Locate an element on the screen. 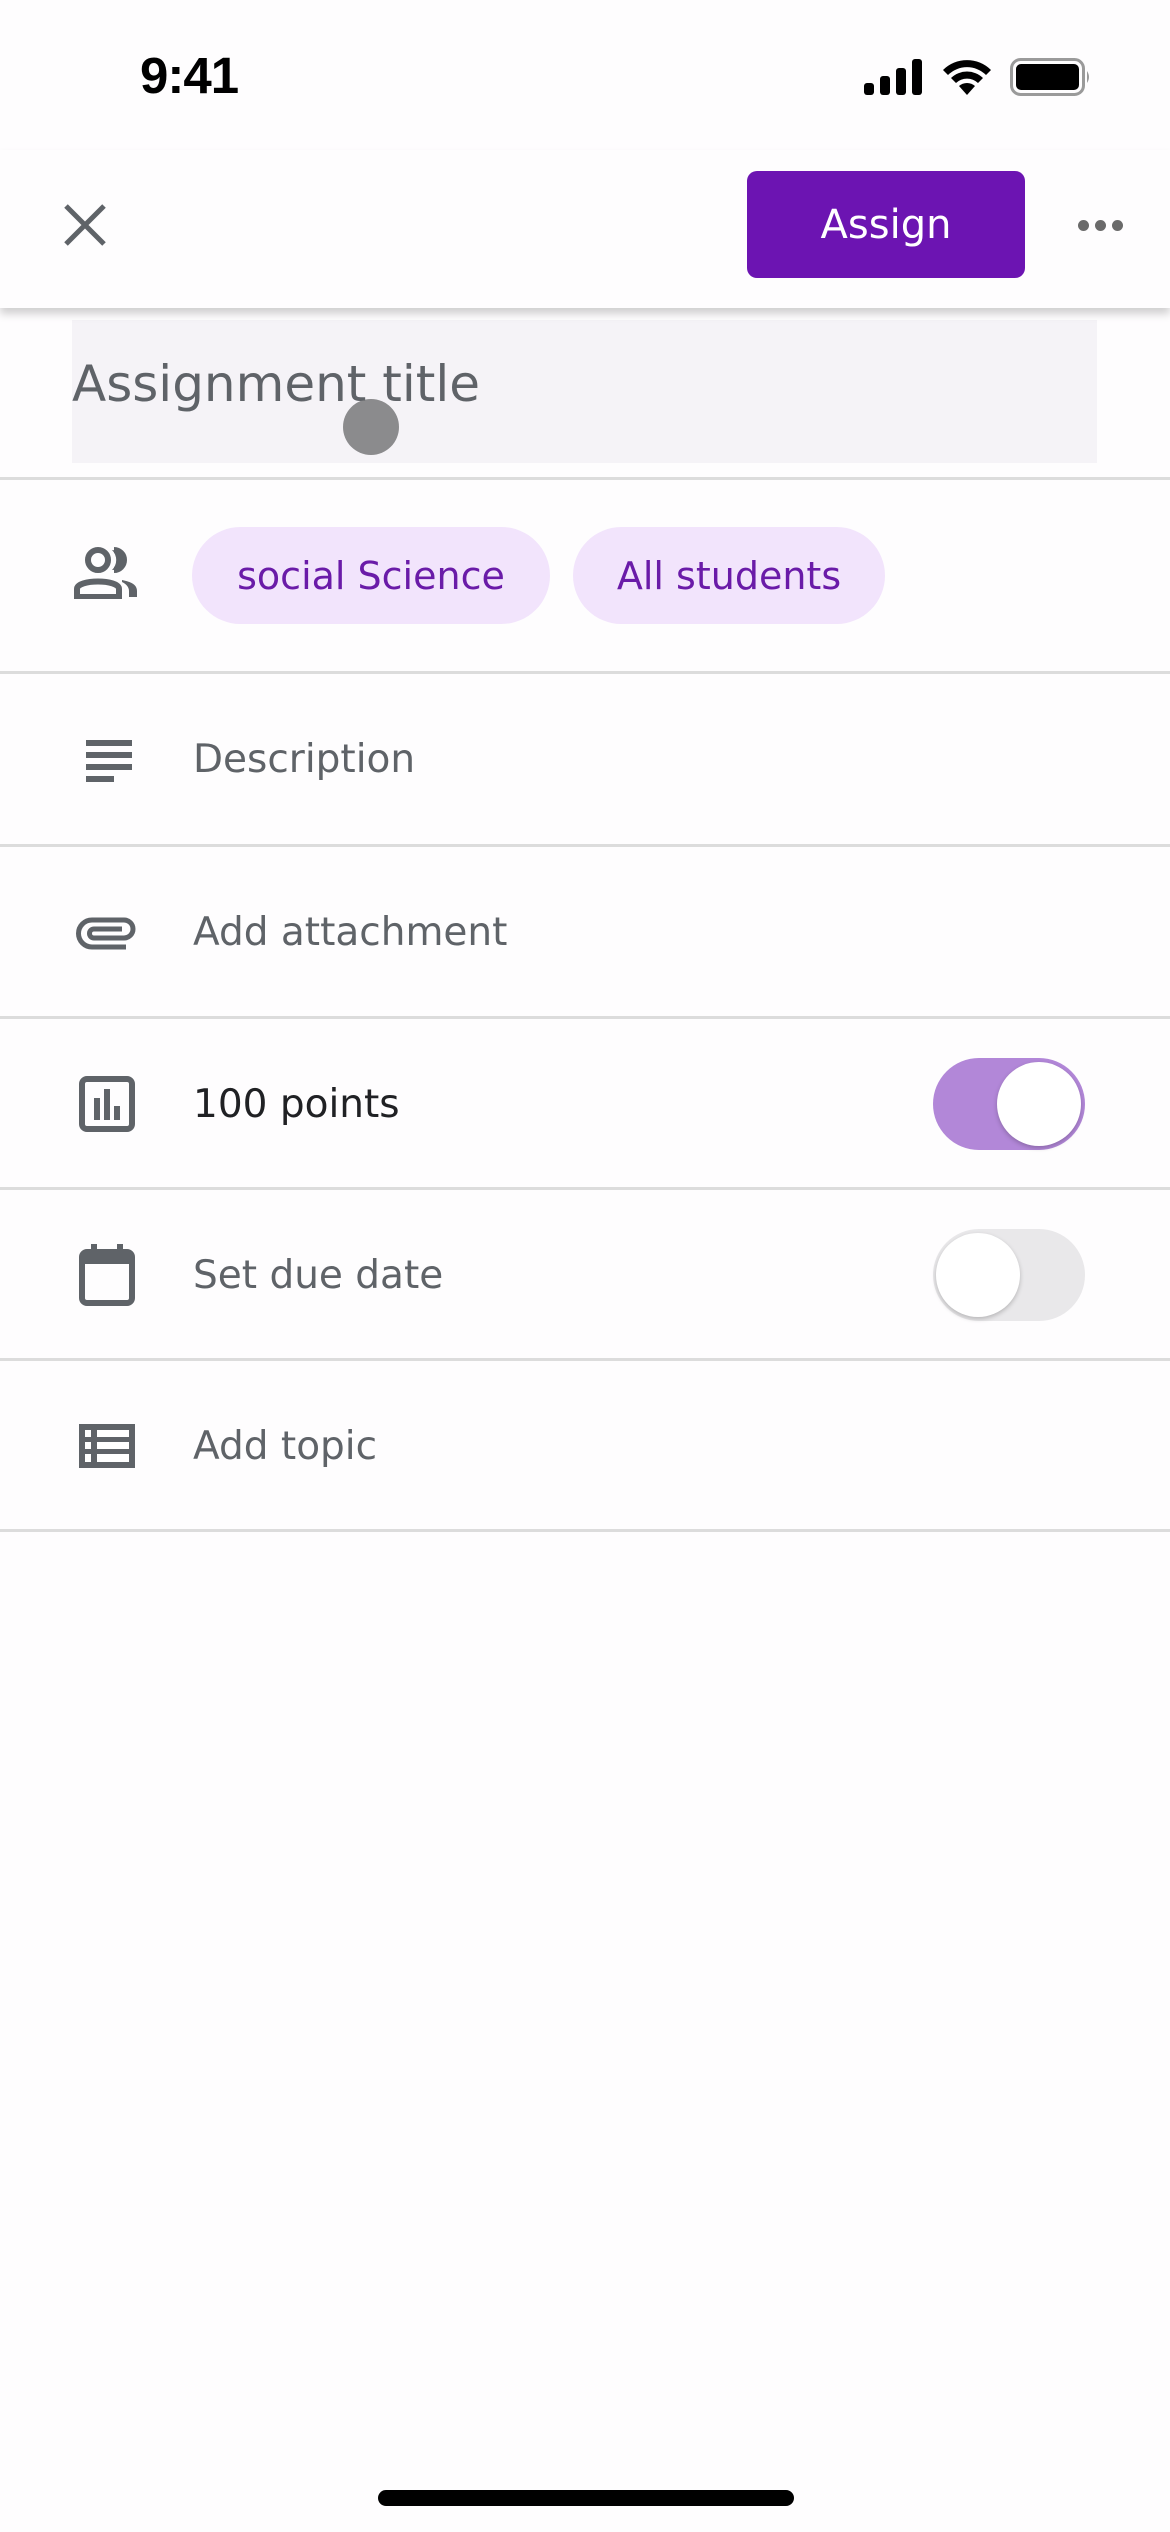 This screenshot has width=1170, height=2532. battery-icon is located at coordinates (1049, 77).